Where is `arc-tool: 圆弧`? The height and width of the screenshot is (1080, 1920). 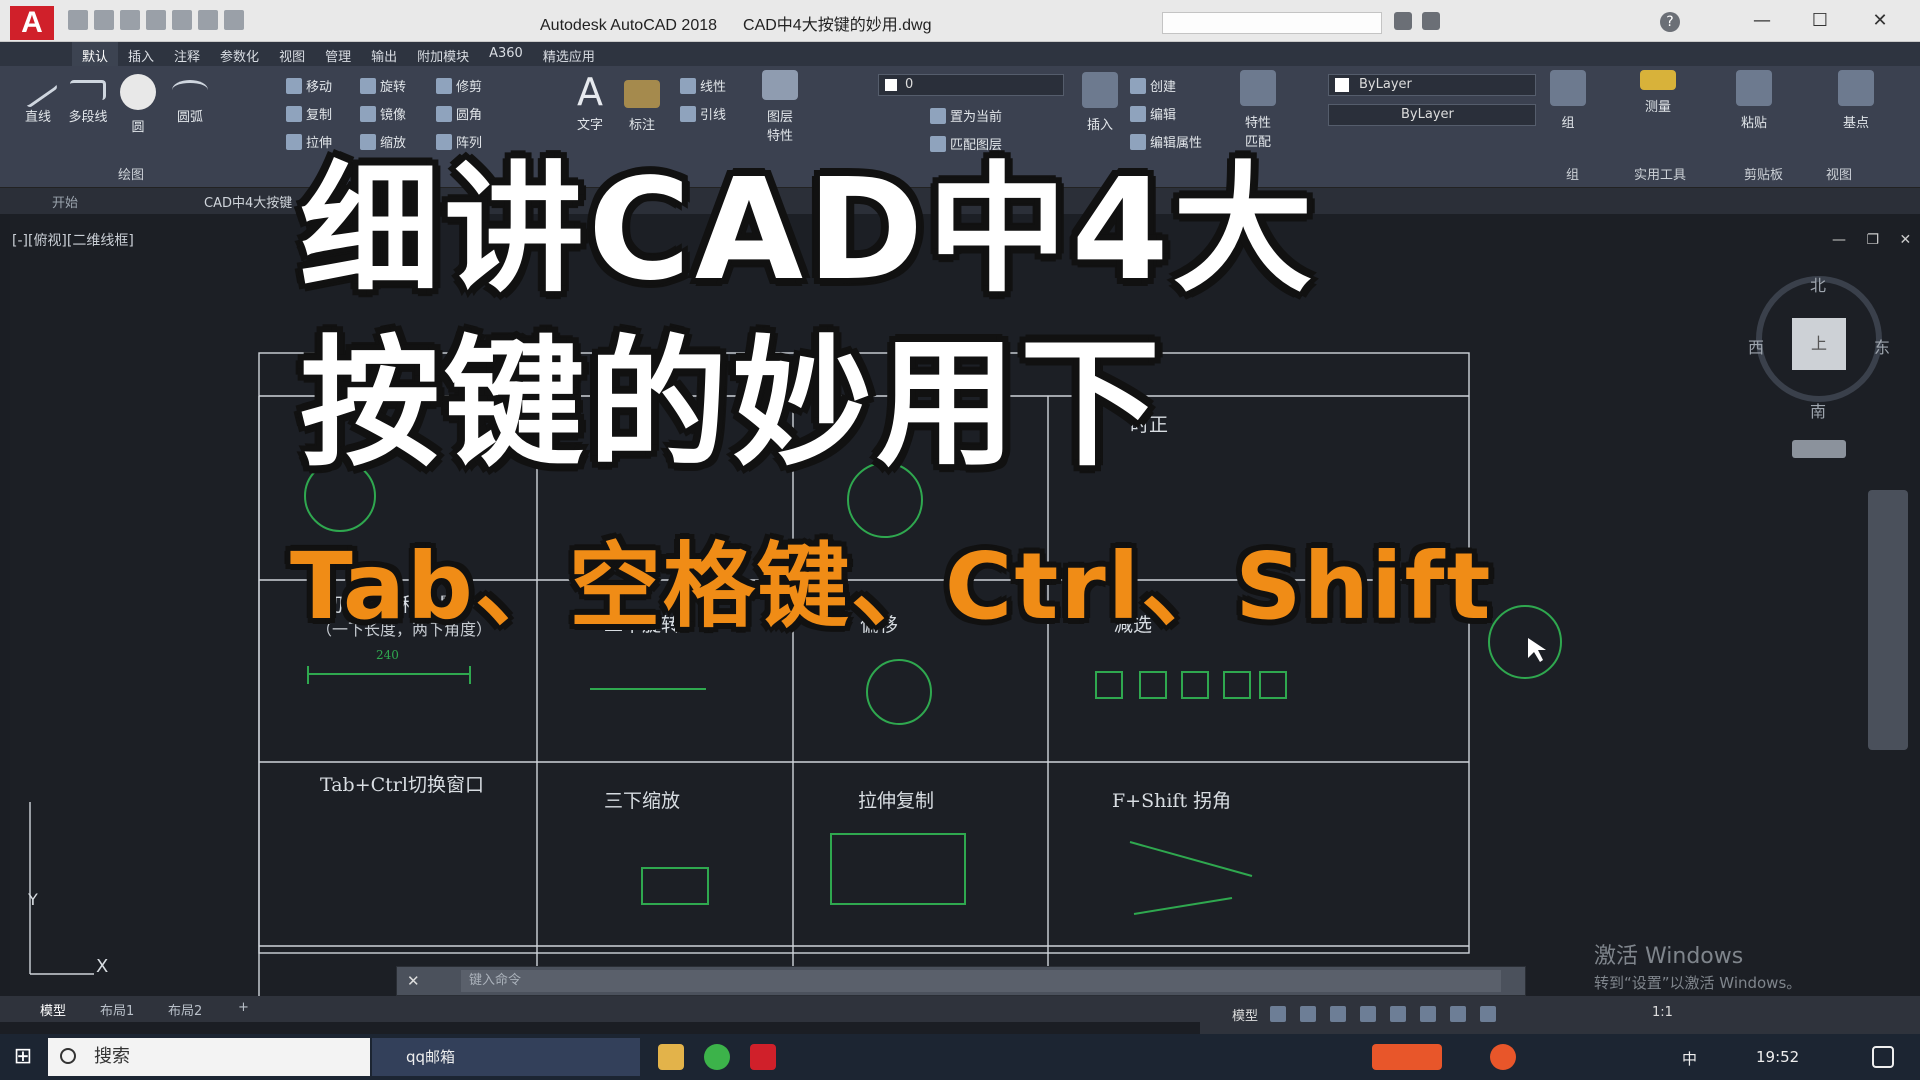
arc-tool: 圆弧 is located at coordinates (190, 102).